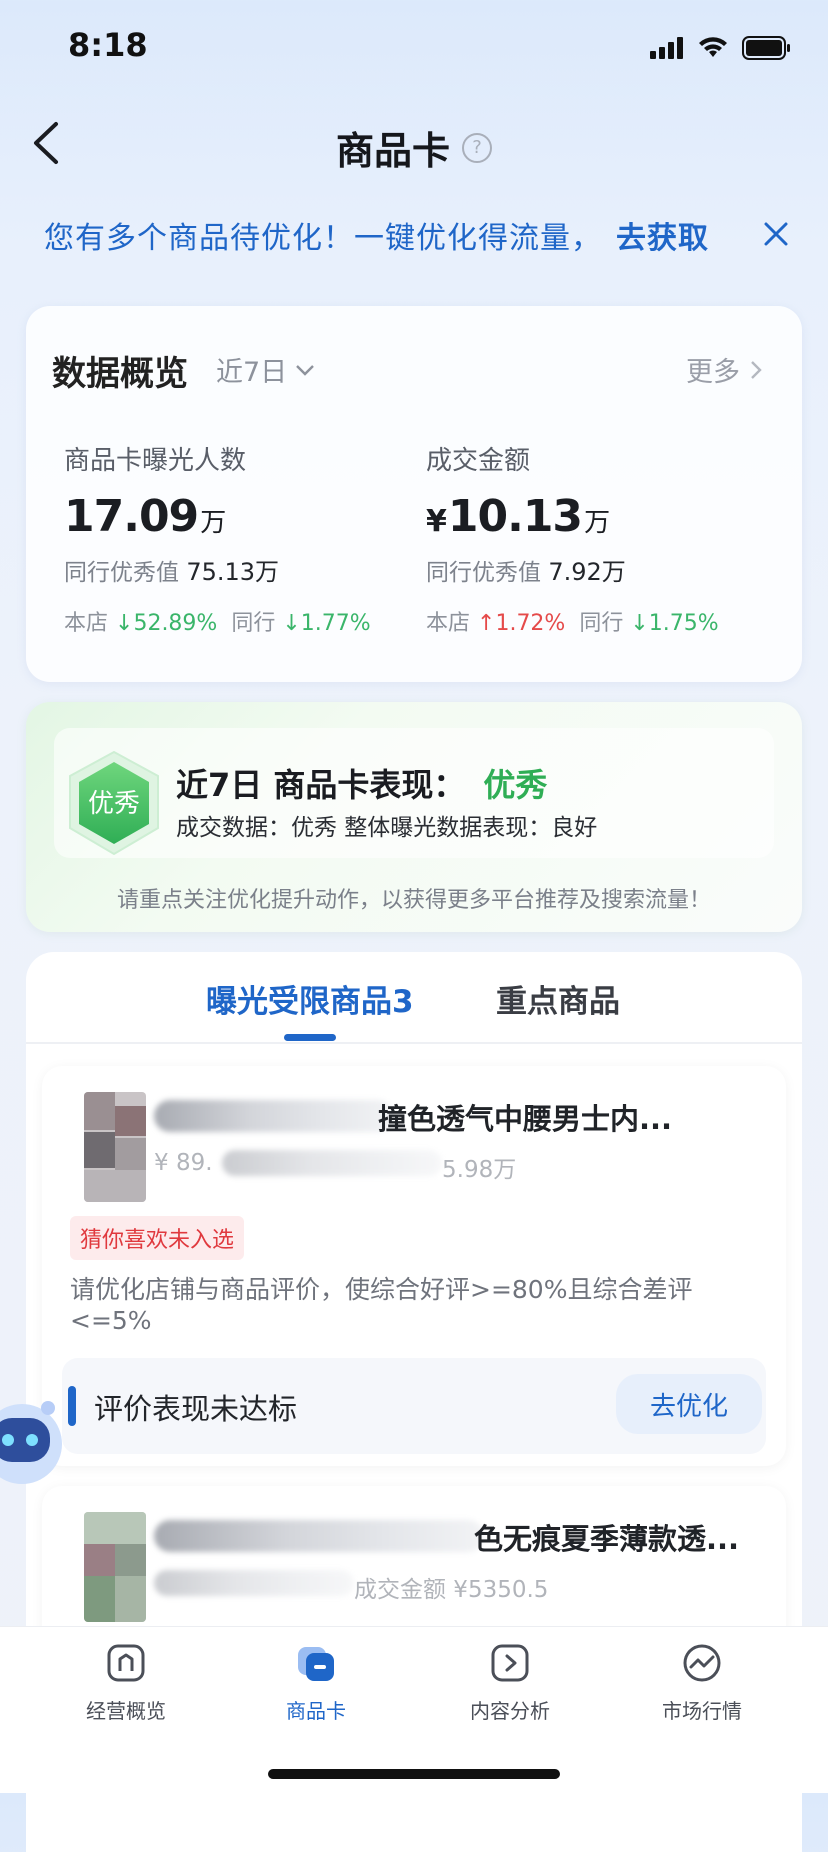 Image resolution: width=828 pixels, height=1852 pixels. I want to click on tab-exposure-limited: 曝光受限商品3, so click(310, 998).